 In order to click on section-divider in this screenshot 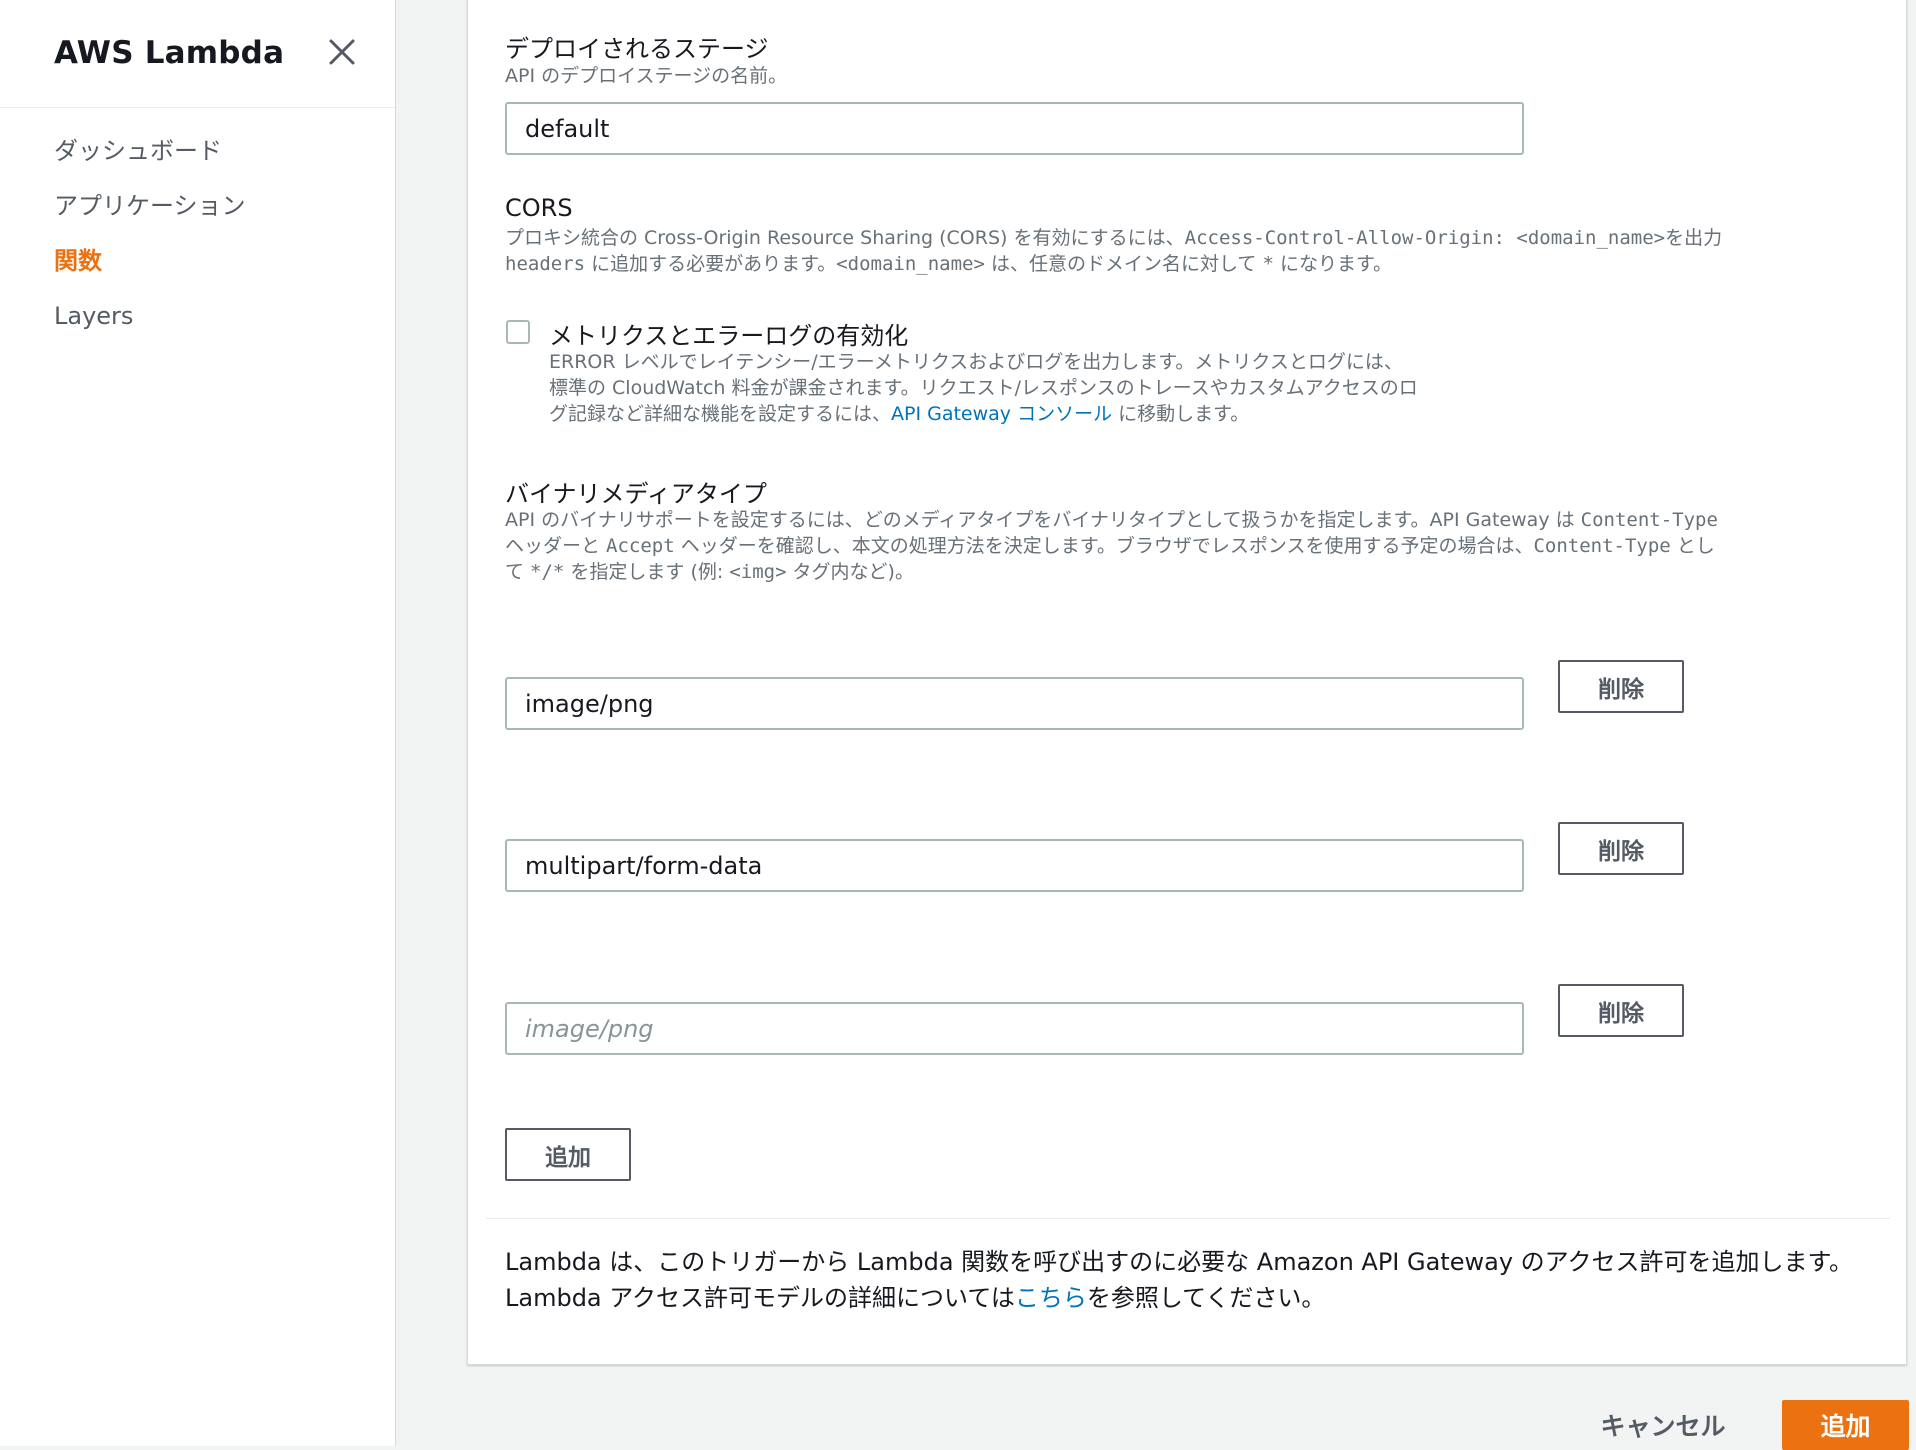, I will do `click(1188, 1218)`.